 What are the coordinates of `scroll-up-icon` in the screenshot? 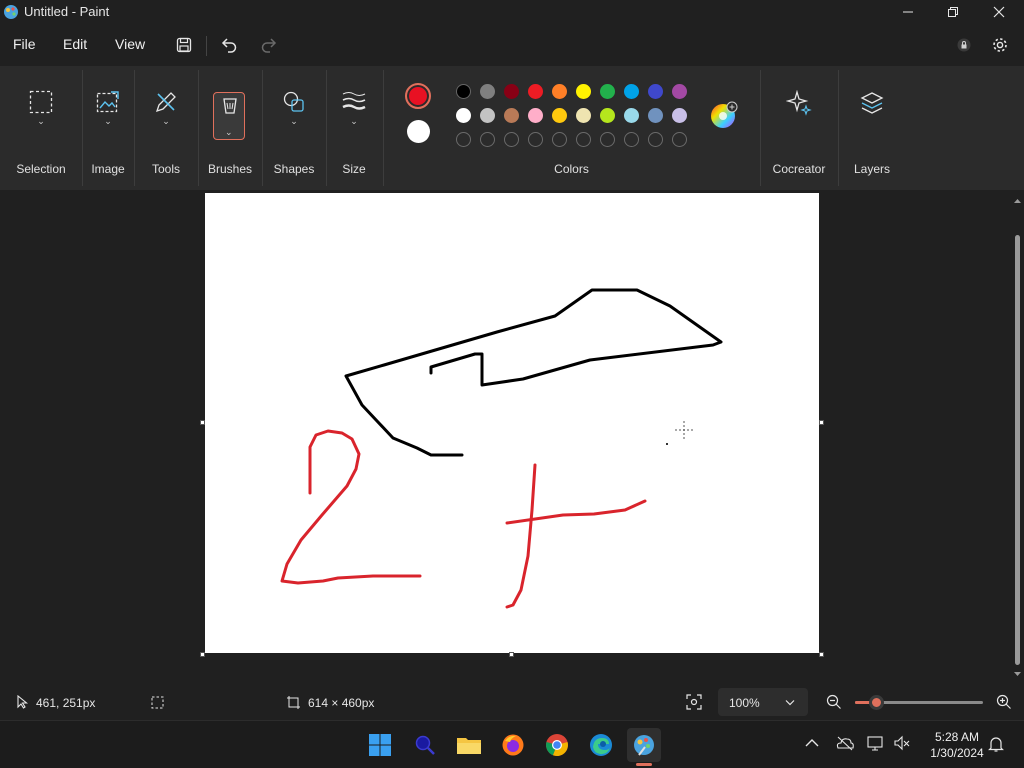 It's located at (1017, 201).